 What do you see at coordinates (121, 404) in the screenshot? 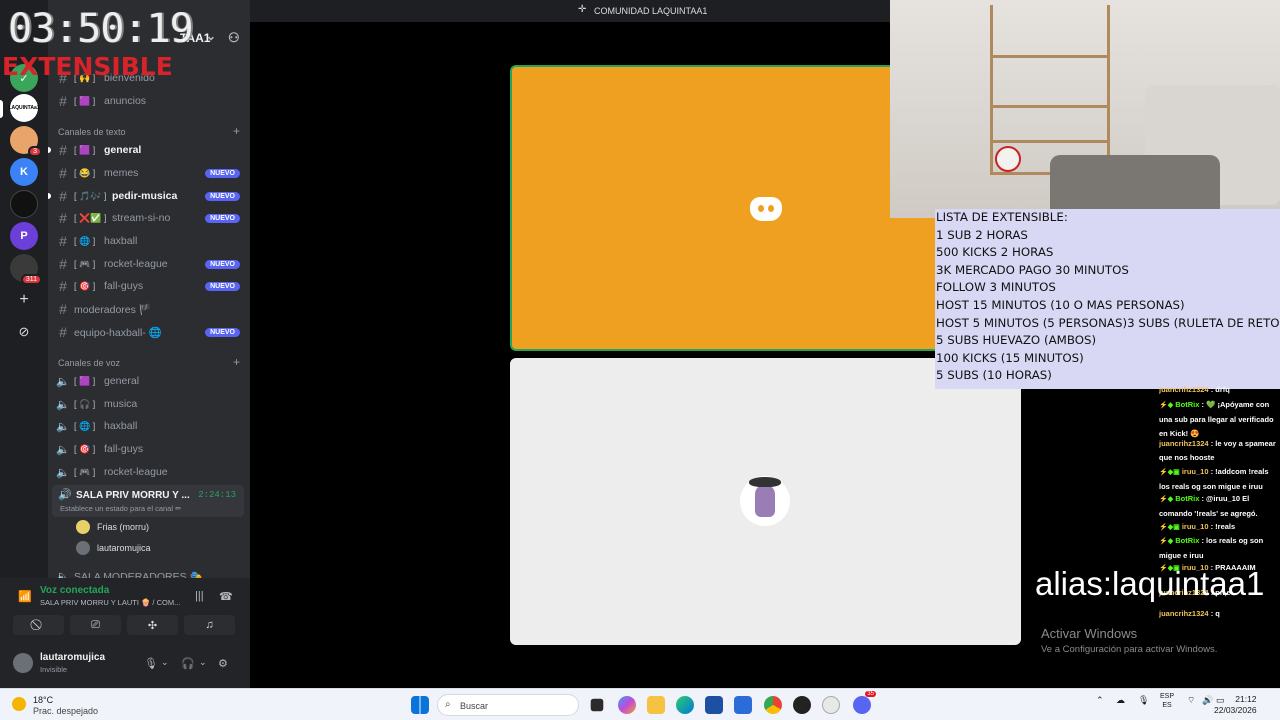
I see `channel-label: musica` at bounding box center [121, 404].